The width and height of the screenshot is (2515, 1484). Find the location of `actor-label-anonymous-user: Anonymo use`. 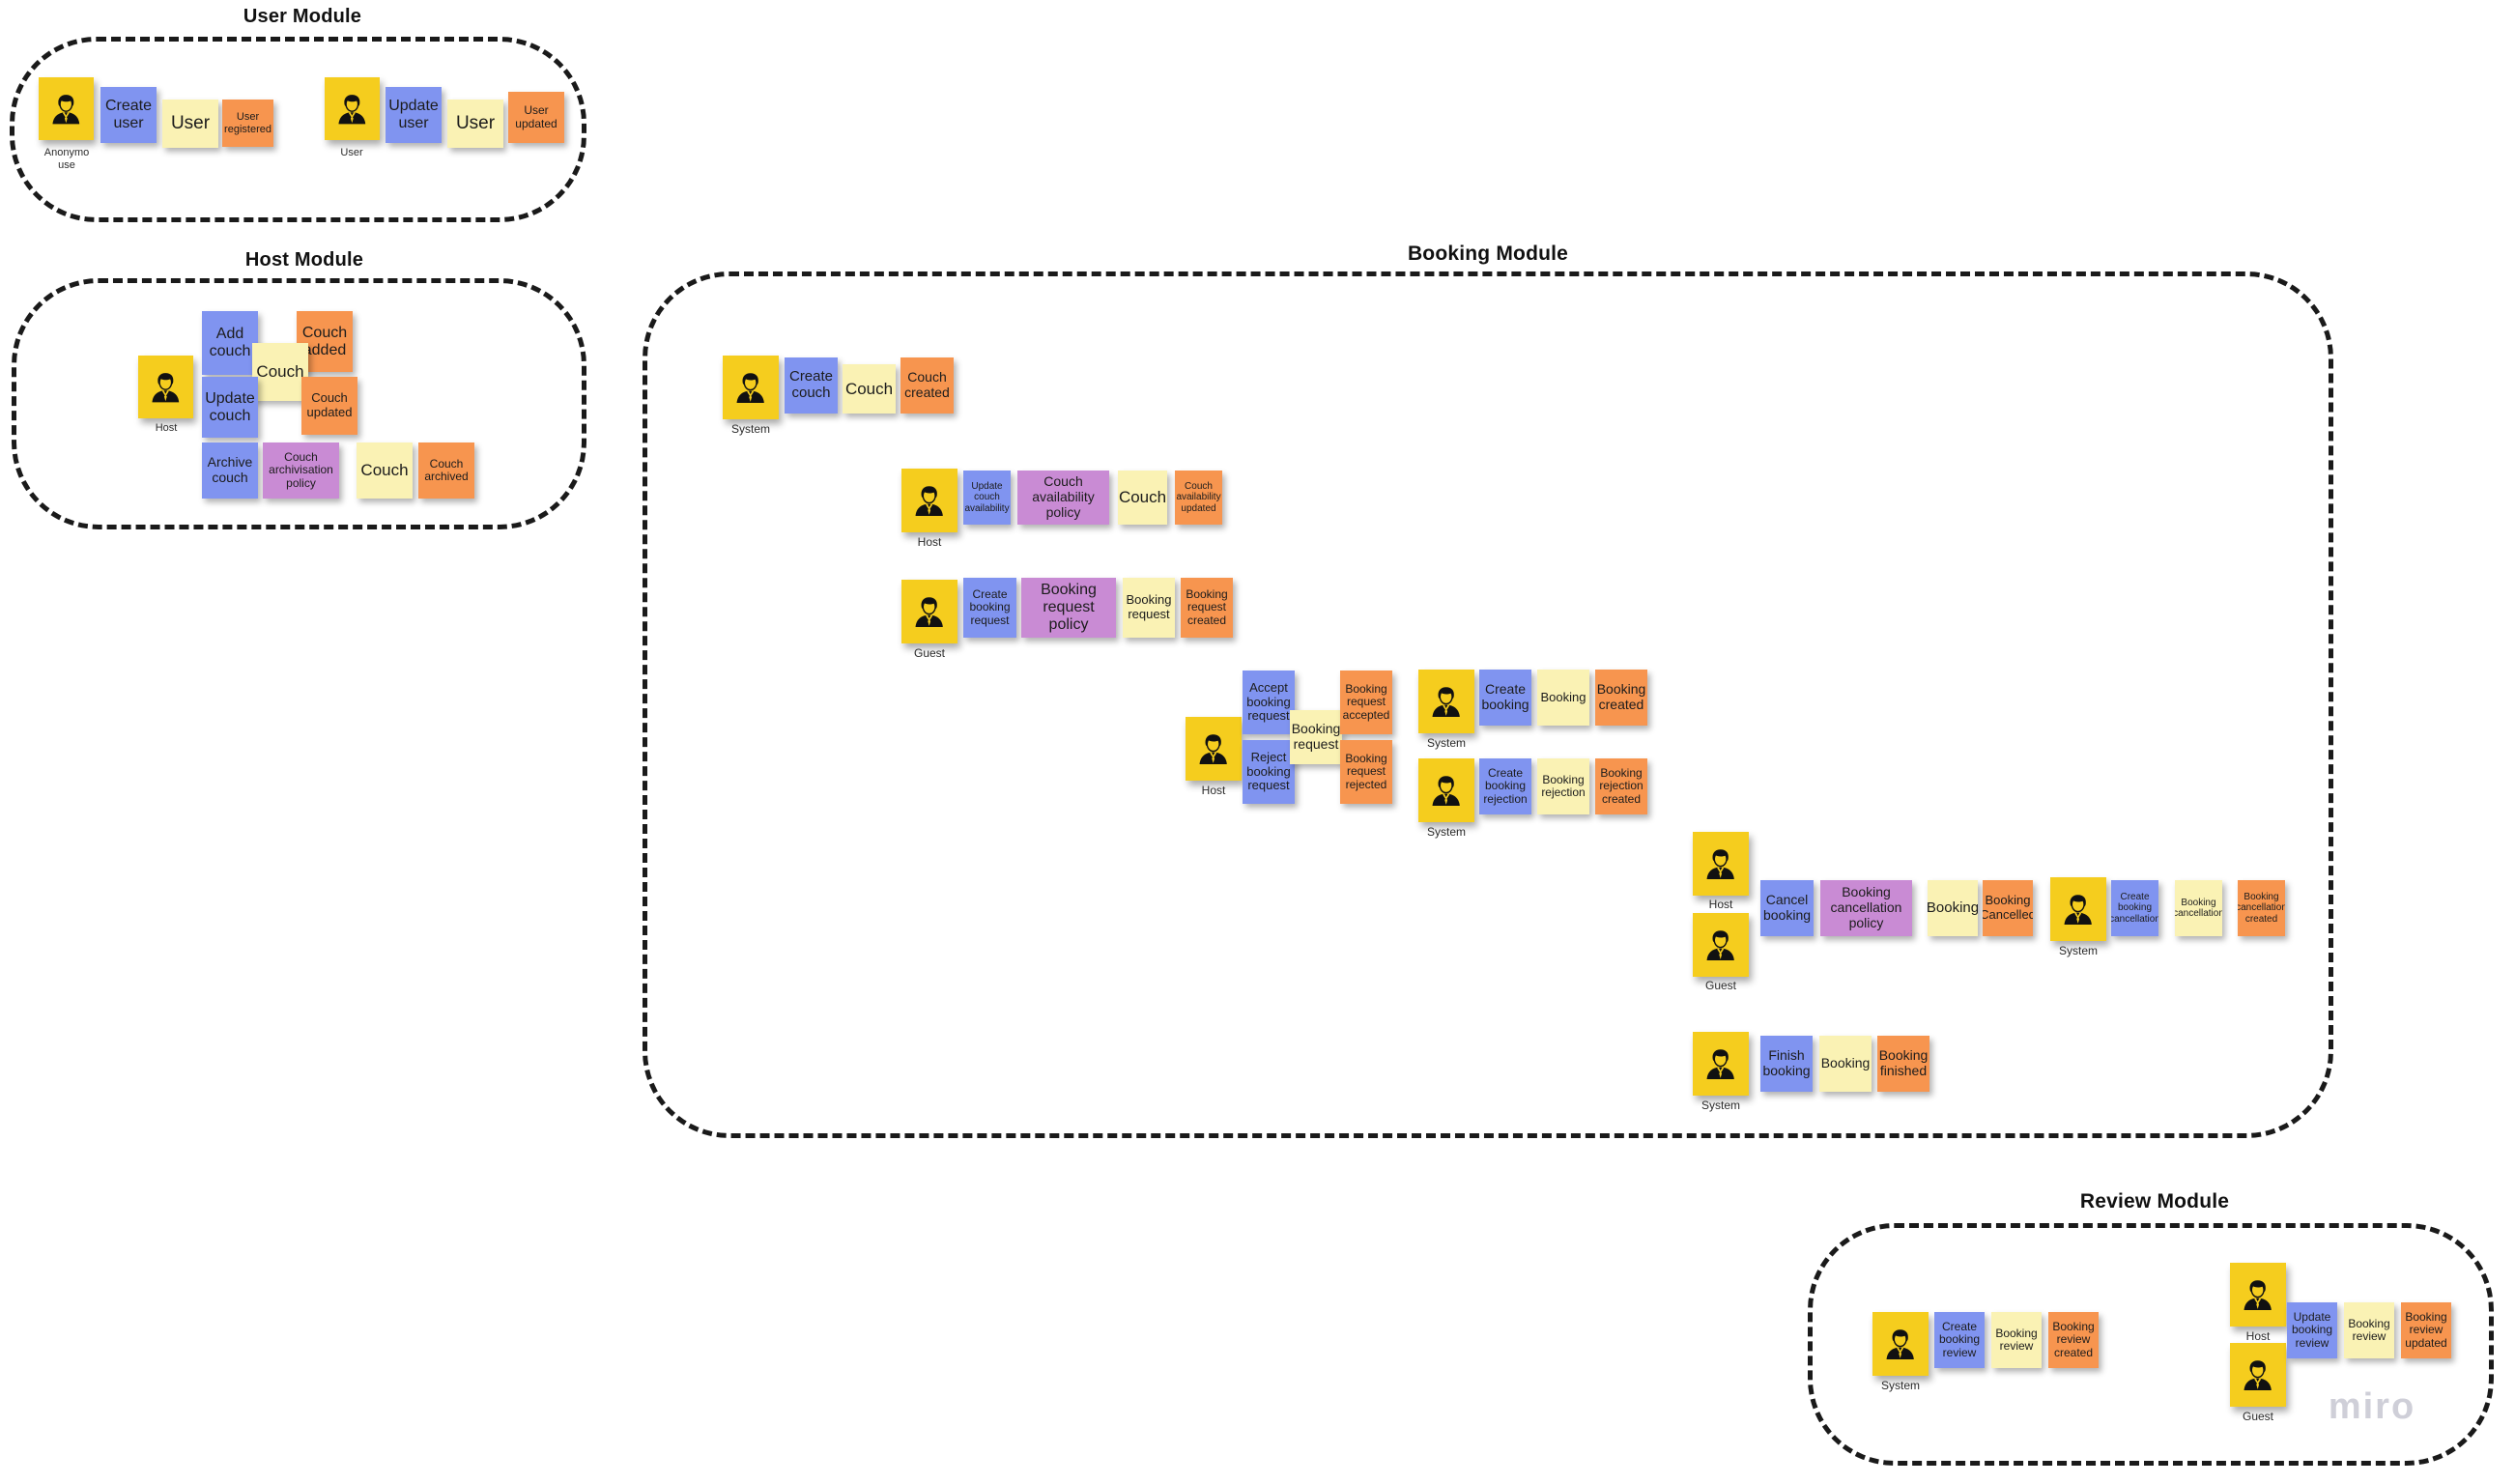

actor-label-anonymous-user: Anonymo use is located at coordinates (66, 159).